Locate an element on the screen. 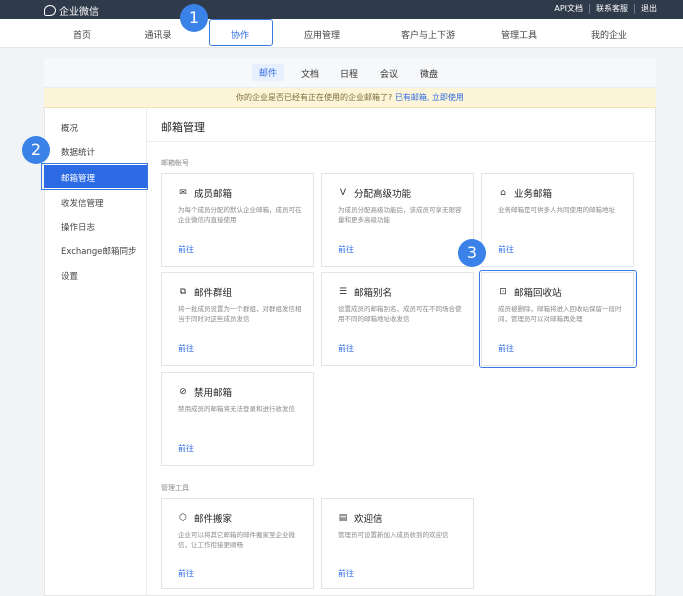 The width and height of the screenshot is (683, 596). notice-banner: 你的企业是否已经有正在使用的企业邮箱了? 已有邮箱, 立即使用 is located at coordinates (350, 98).